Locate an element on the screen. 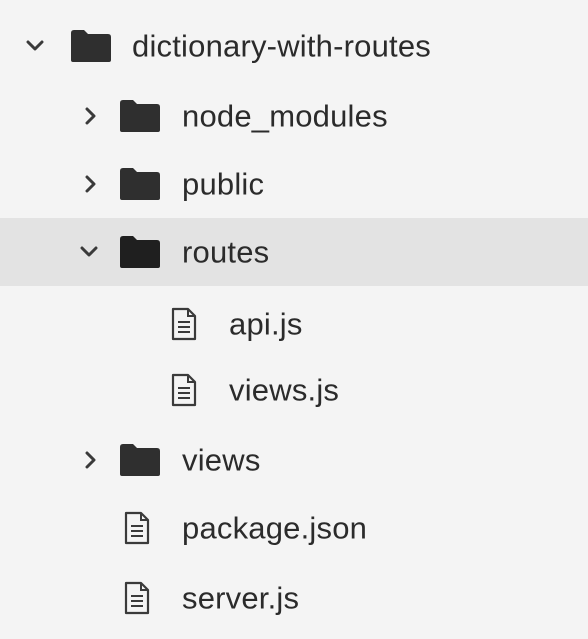 The width and height of the screenshot is (588, 639). tree-item-node-modules: node_modules is located at coordinates (294, 116).